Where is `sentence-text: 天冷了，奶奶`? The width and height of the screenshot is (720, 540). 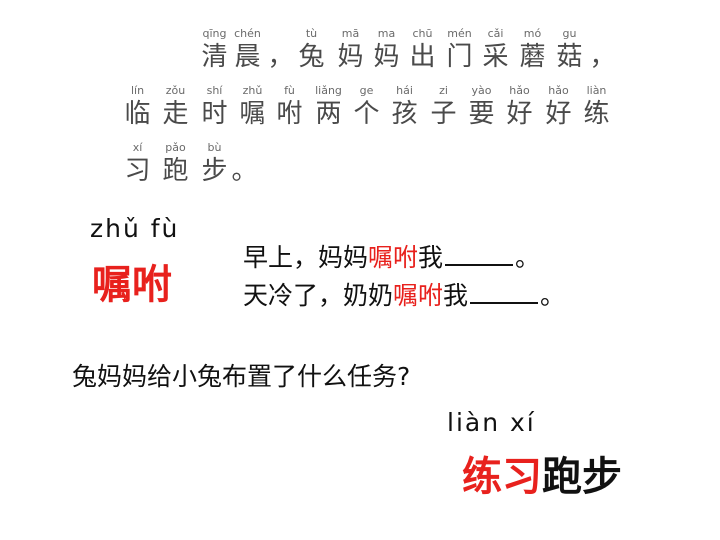 sentence-text: 天冷了，奶奶 is located at coordinates (318, 295).